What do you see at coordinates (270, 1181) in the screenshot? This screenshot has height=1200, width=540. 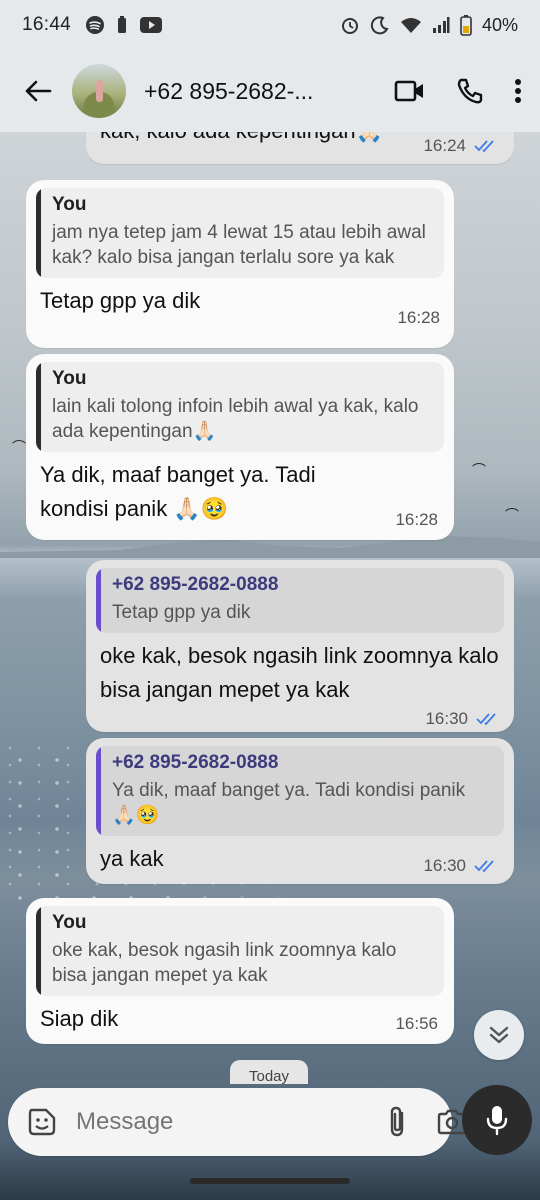 I see `gesture-nav-handle` at bounding box center [270, 1181].